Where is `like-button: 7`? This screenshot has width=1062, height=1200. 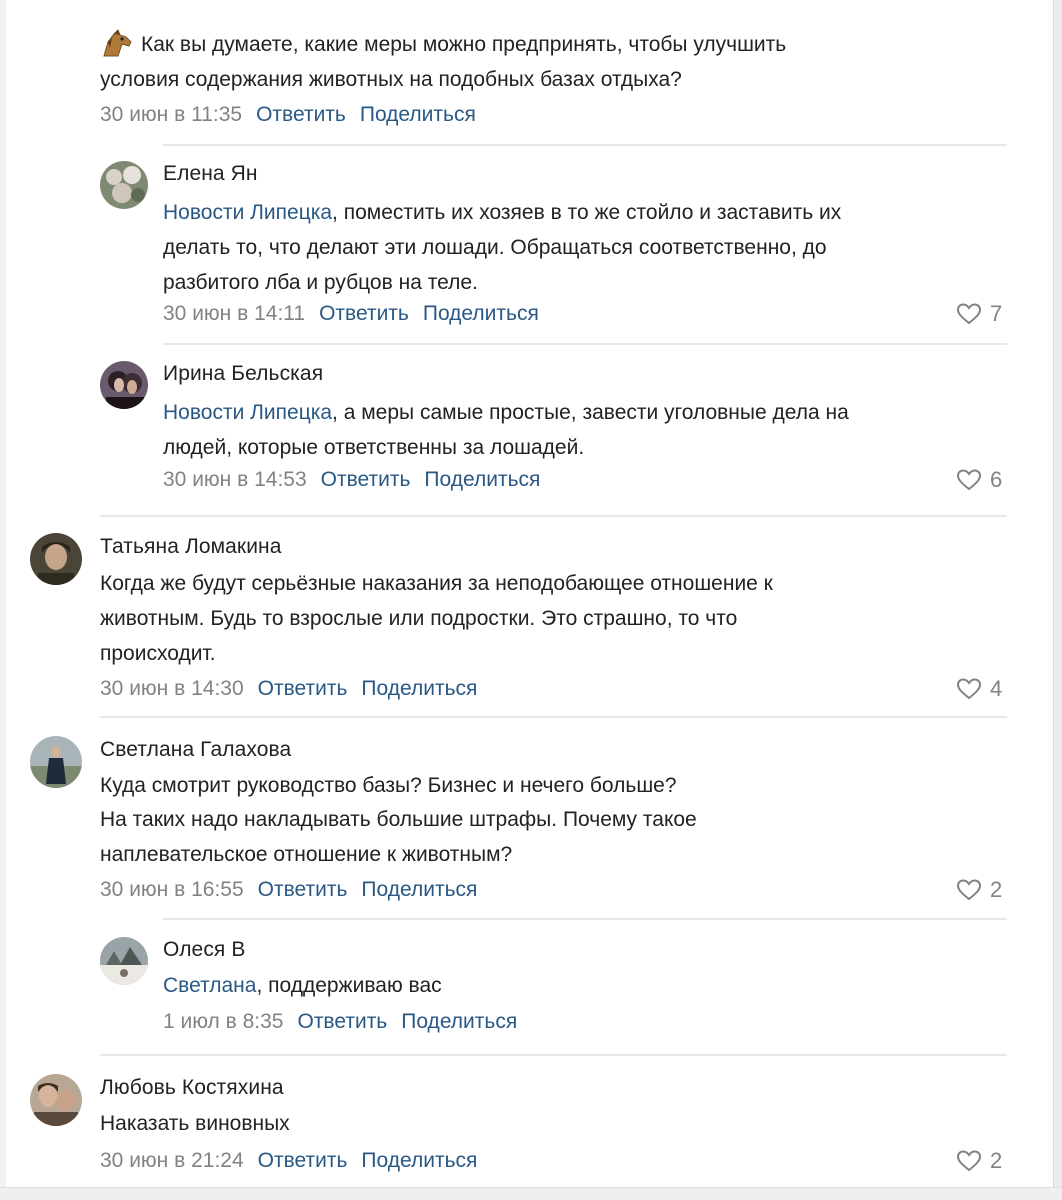 like-button: 7 is located at coordinates (979, 314).